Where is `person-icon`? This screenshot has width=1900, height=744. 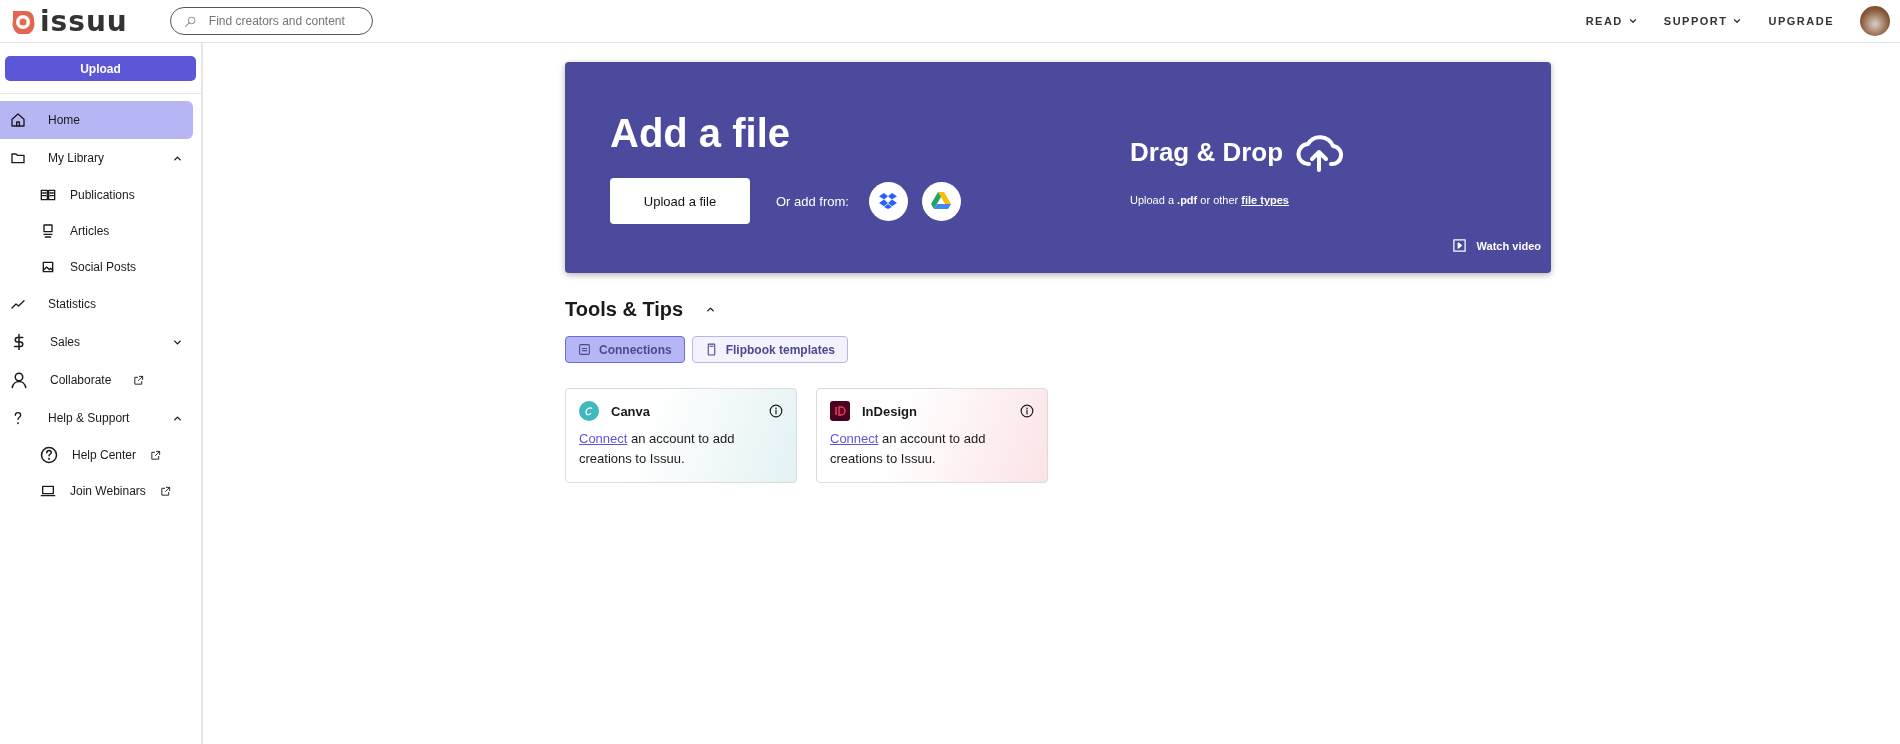
person-icon is located at coordinates (19, 380).